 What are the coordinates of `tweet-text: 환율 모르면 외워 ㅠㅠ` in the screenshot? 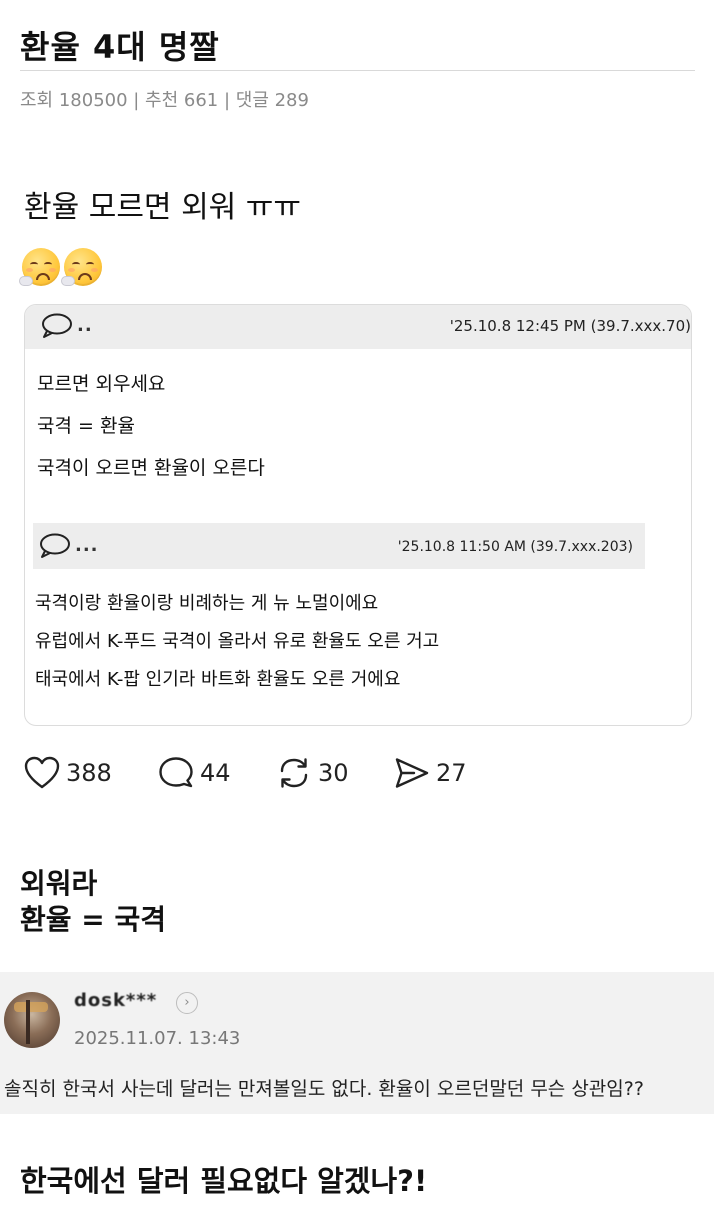 It's located at (163, 207).